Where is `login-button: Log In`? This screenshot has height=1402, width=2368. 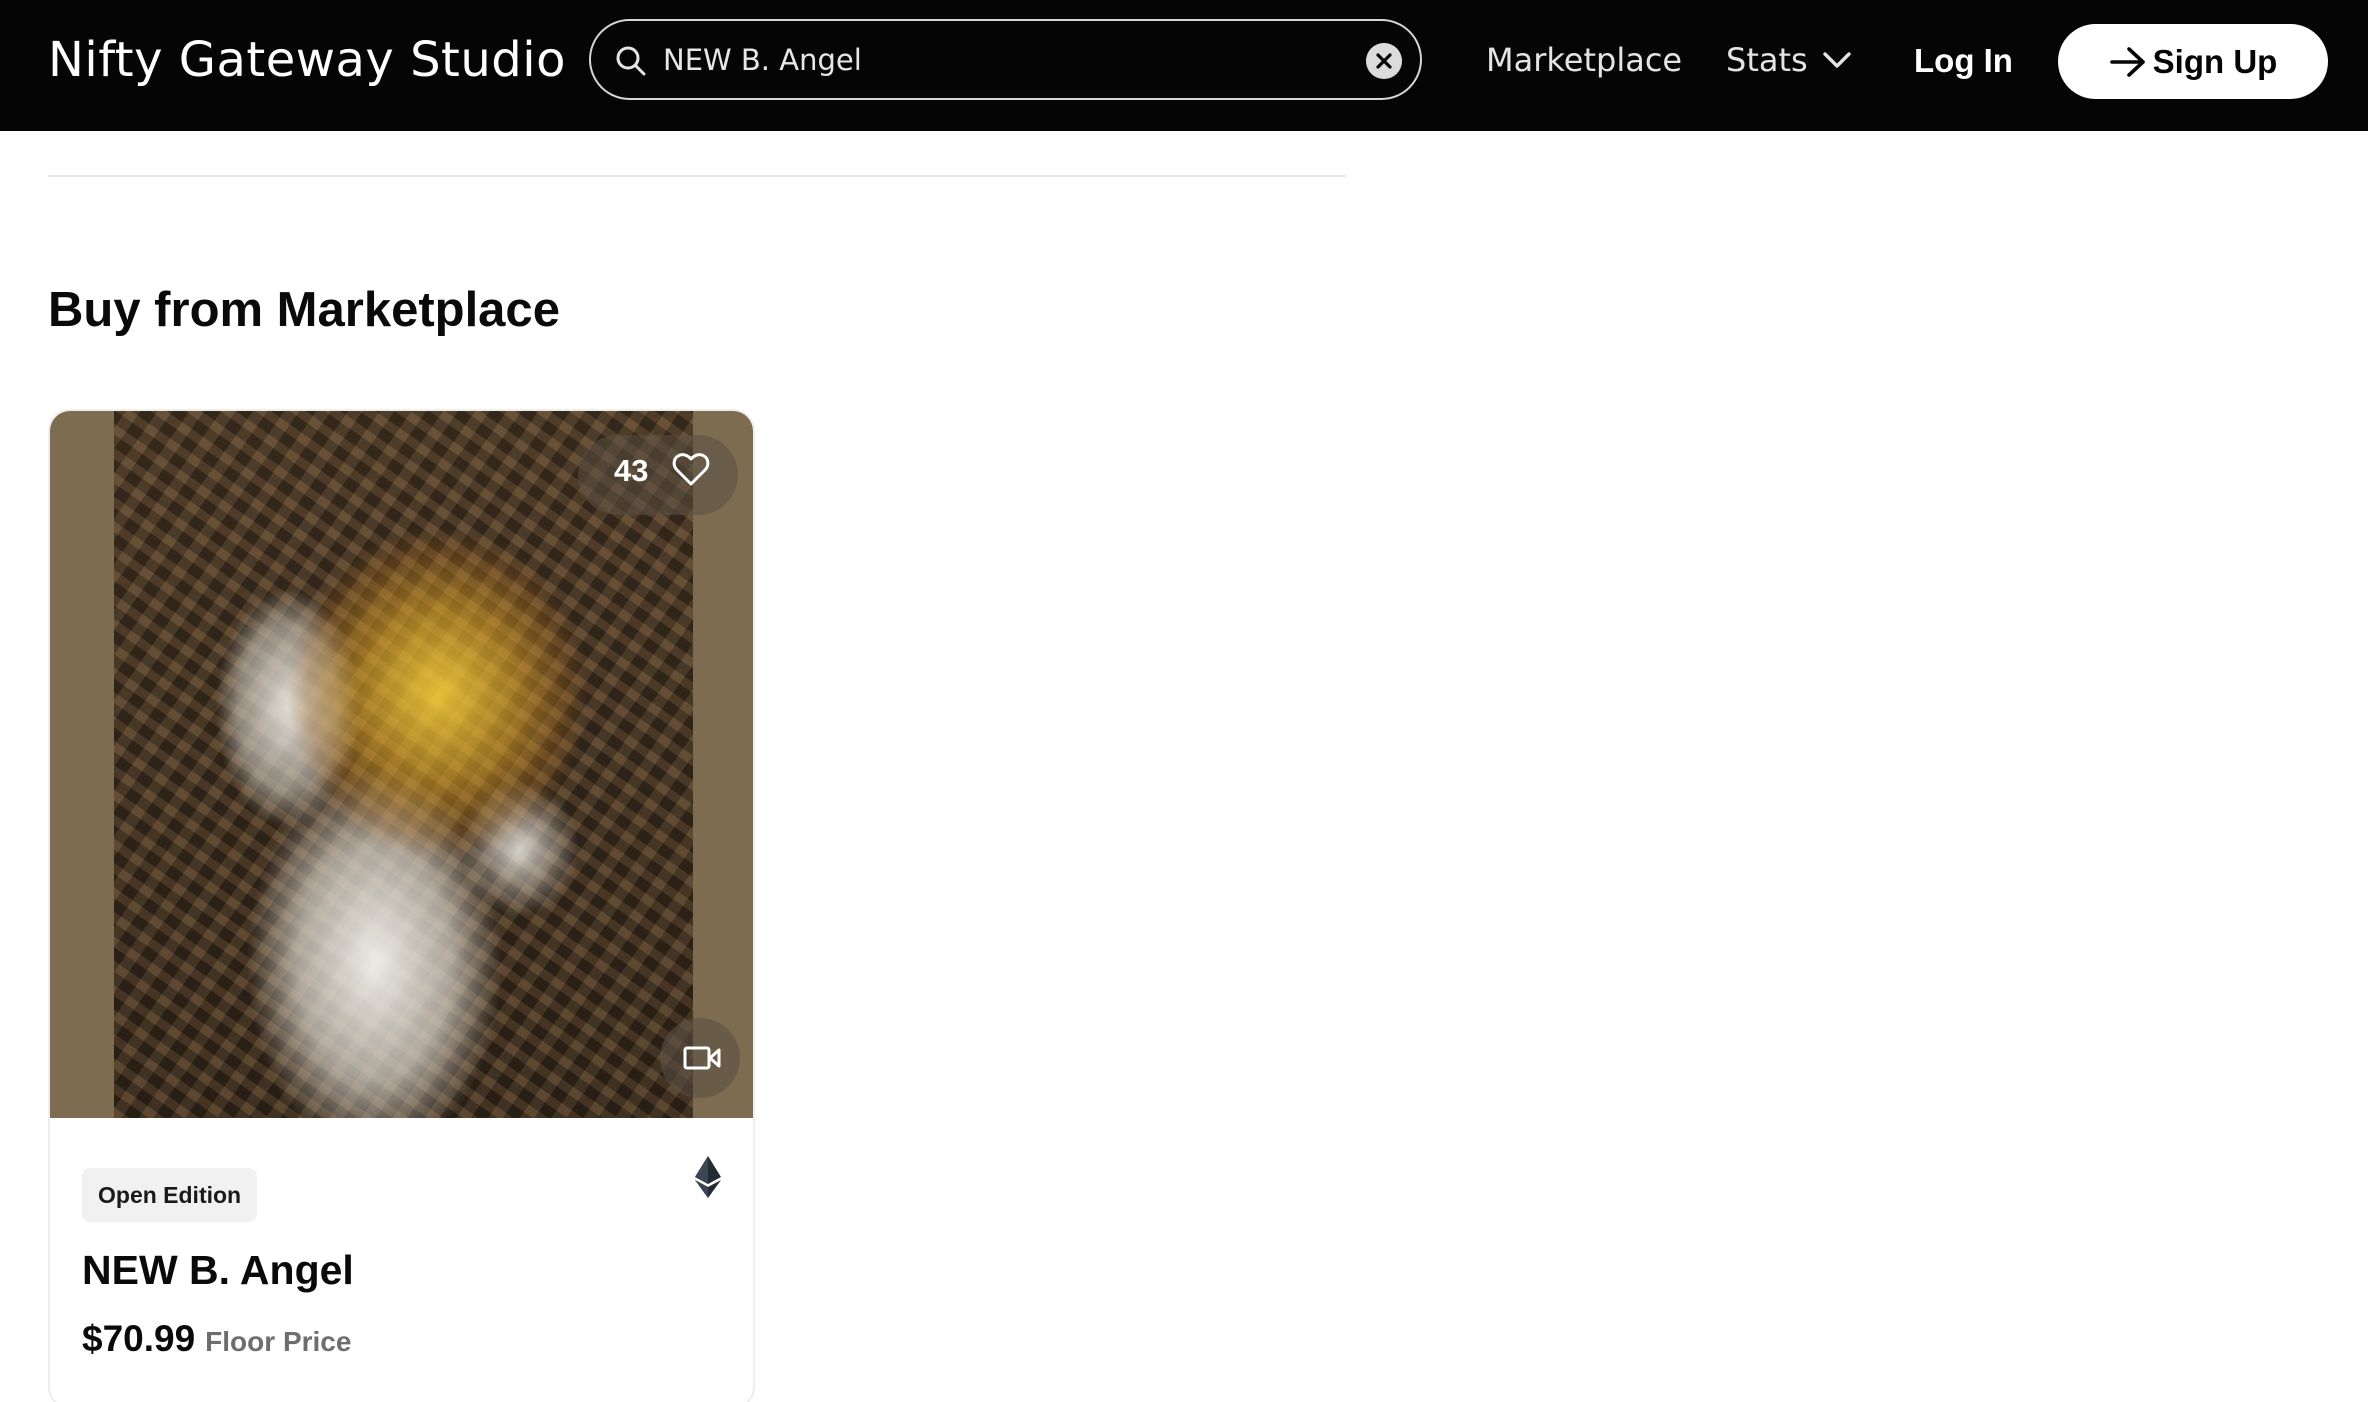
login-button: Log In is located at coordinates (1963, 61).